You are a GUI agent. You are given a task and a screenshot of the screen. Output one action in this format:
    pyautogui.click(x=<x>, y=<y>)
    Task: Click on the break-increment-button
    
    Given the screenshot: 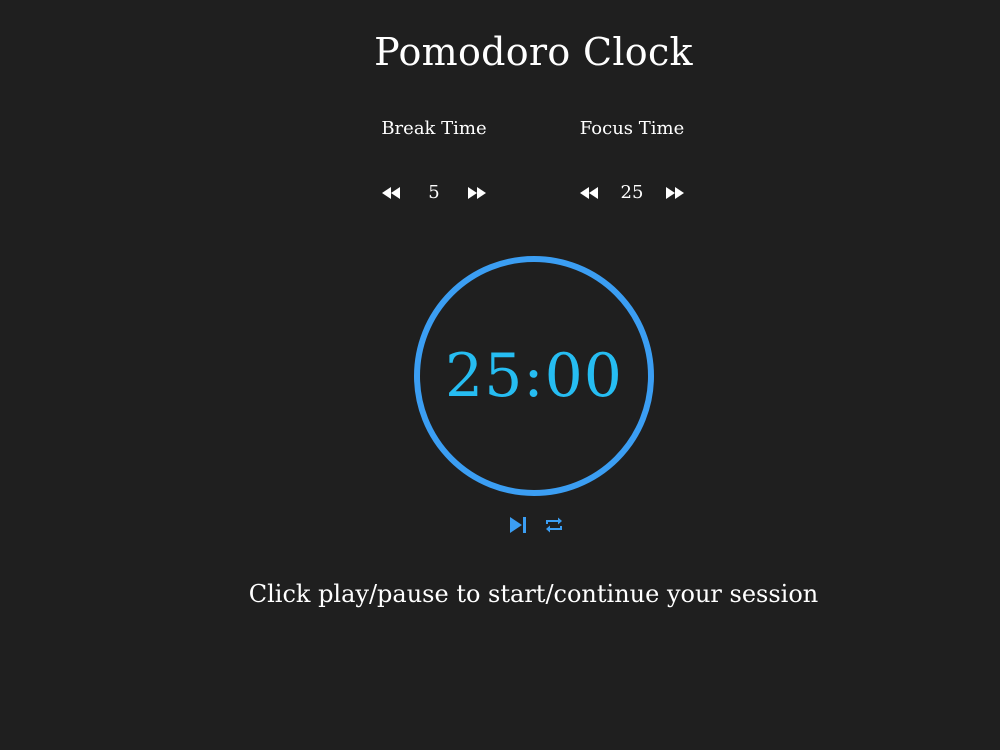 What is the action you would take?
    pyautogui.click(x=477, y=193)
    